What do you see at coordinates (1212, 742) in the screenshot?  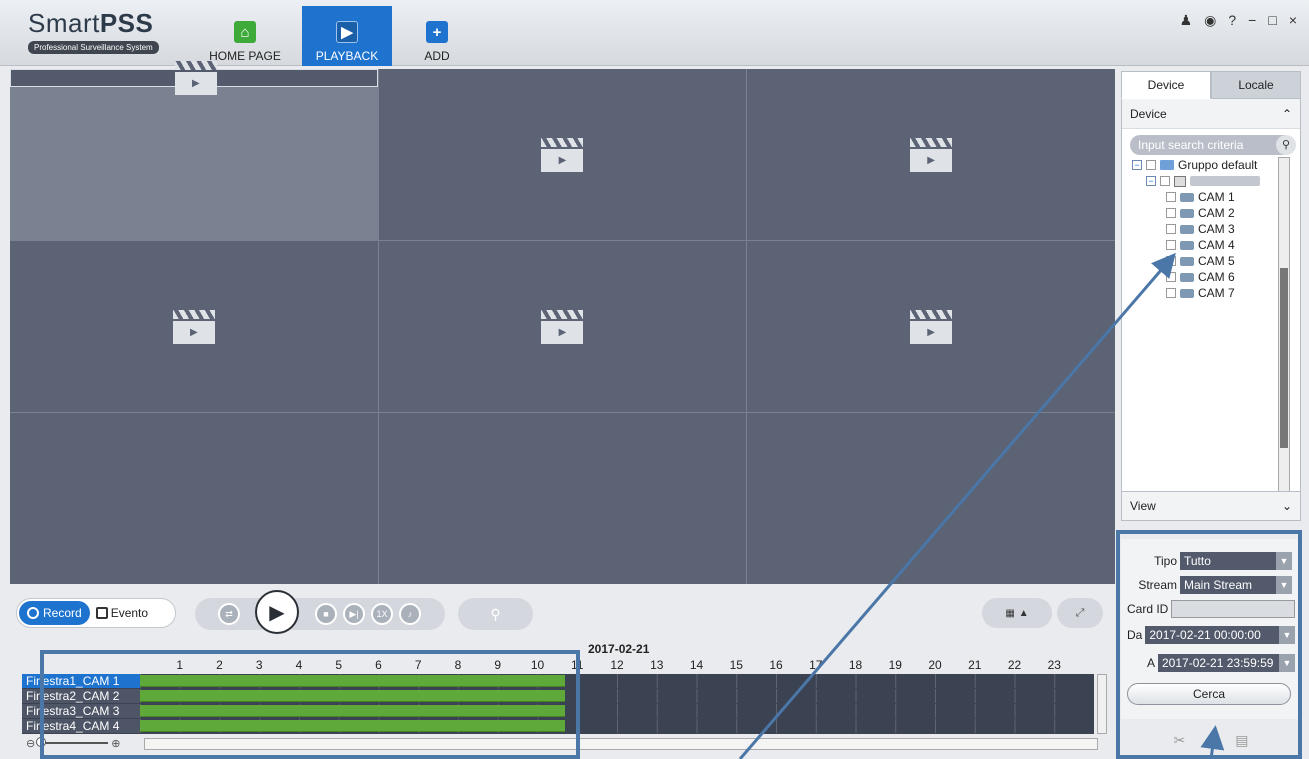 I see `annotation-arrow-tools` at bounding box center [1212, 742].